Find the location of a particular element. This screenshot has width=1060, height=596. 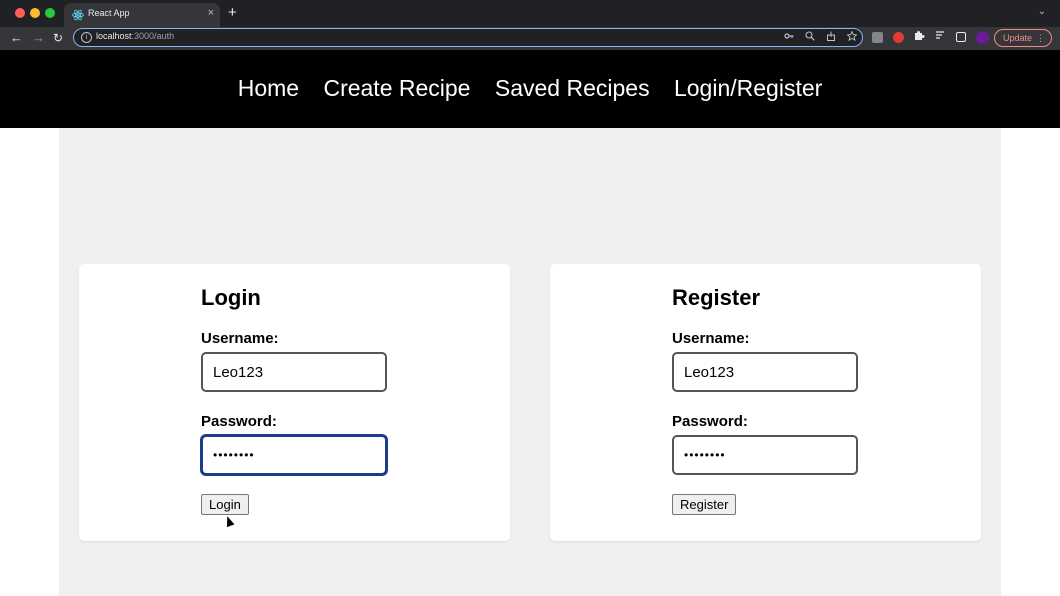

login-title: Login is located at coordinates (231, 297).